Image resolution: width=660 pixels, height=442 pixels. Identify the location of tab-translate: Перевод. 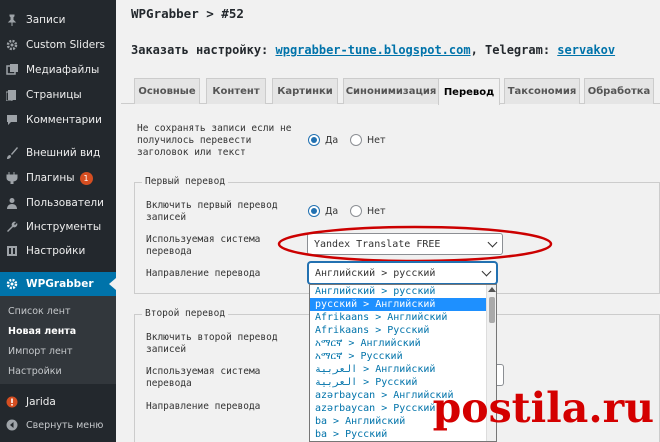
(469, 91).